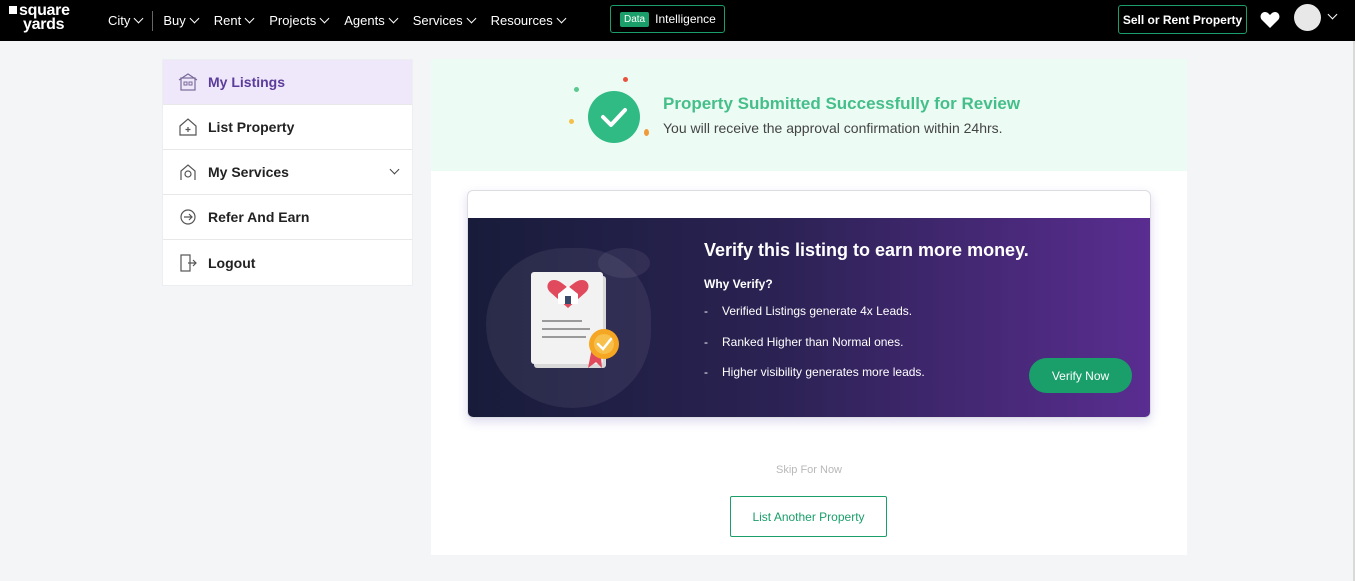 The image size is (1355, 581). I want to click on benefit-text: Ranked Higher than Normal ones., so click(813, 341).